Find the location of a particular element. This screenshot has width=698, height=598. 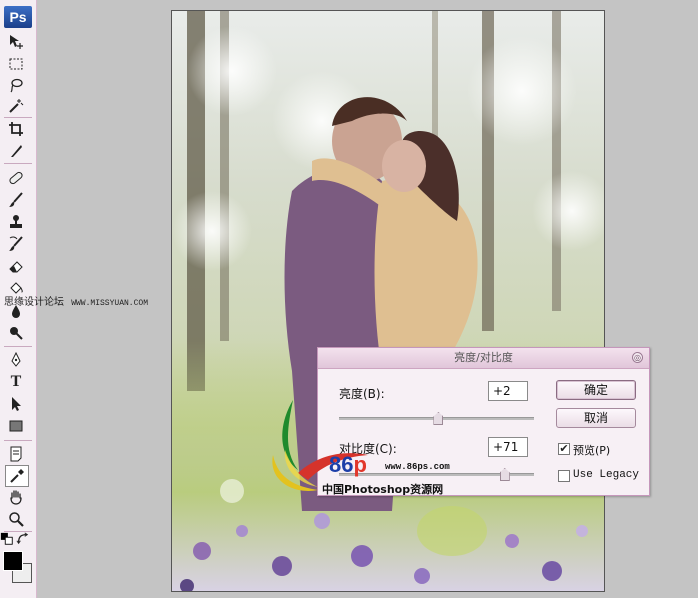

note-icon is located at coordinates (16, 454).